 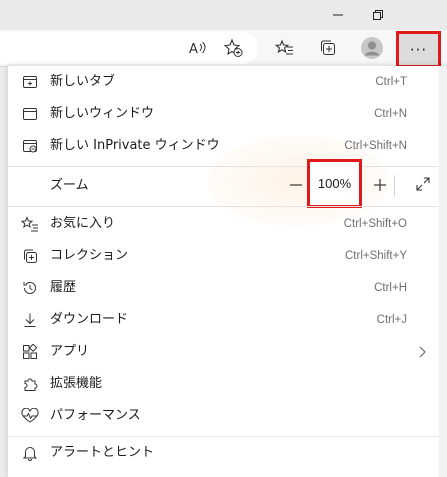 I want to click on menu-scroll-edge, so click(x=443, y=271).